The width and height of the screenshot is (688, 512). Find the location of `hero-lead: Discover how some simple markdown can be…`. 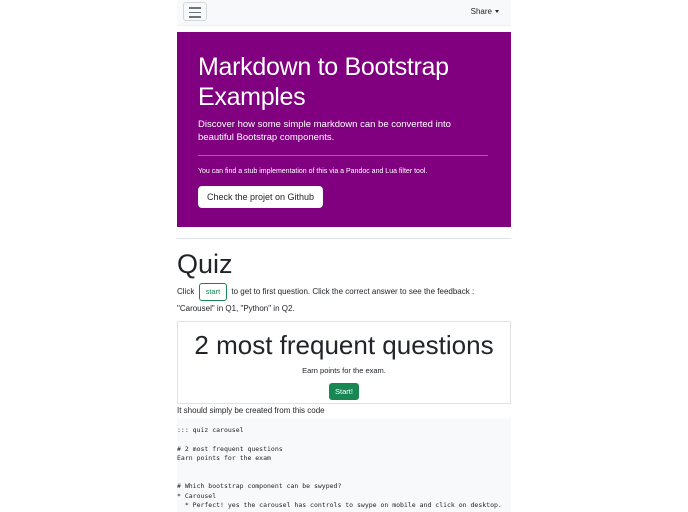

hero-lead: Discover how some simple markdown can be… is located at coordinates (324, 131).